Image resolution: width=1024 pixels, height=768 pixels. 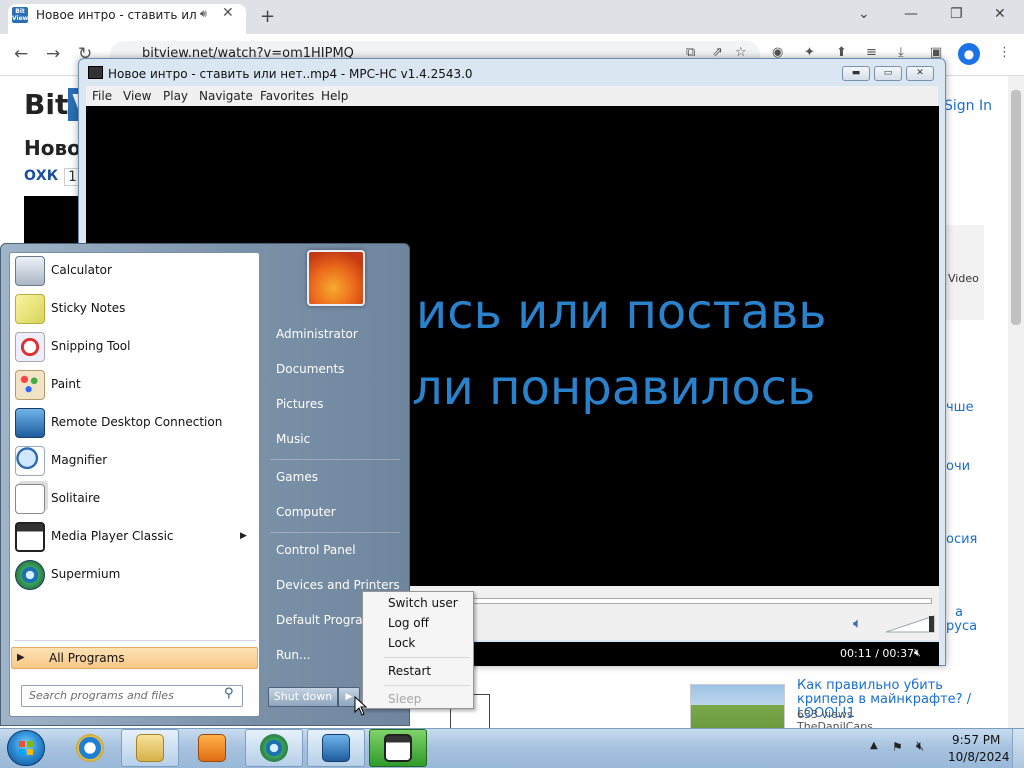 I want to click on all-programs-label: All Programs, so click(x=87, y=658).